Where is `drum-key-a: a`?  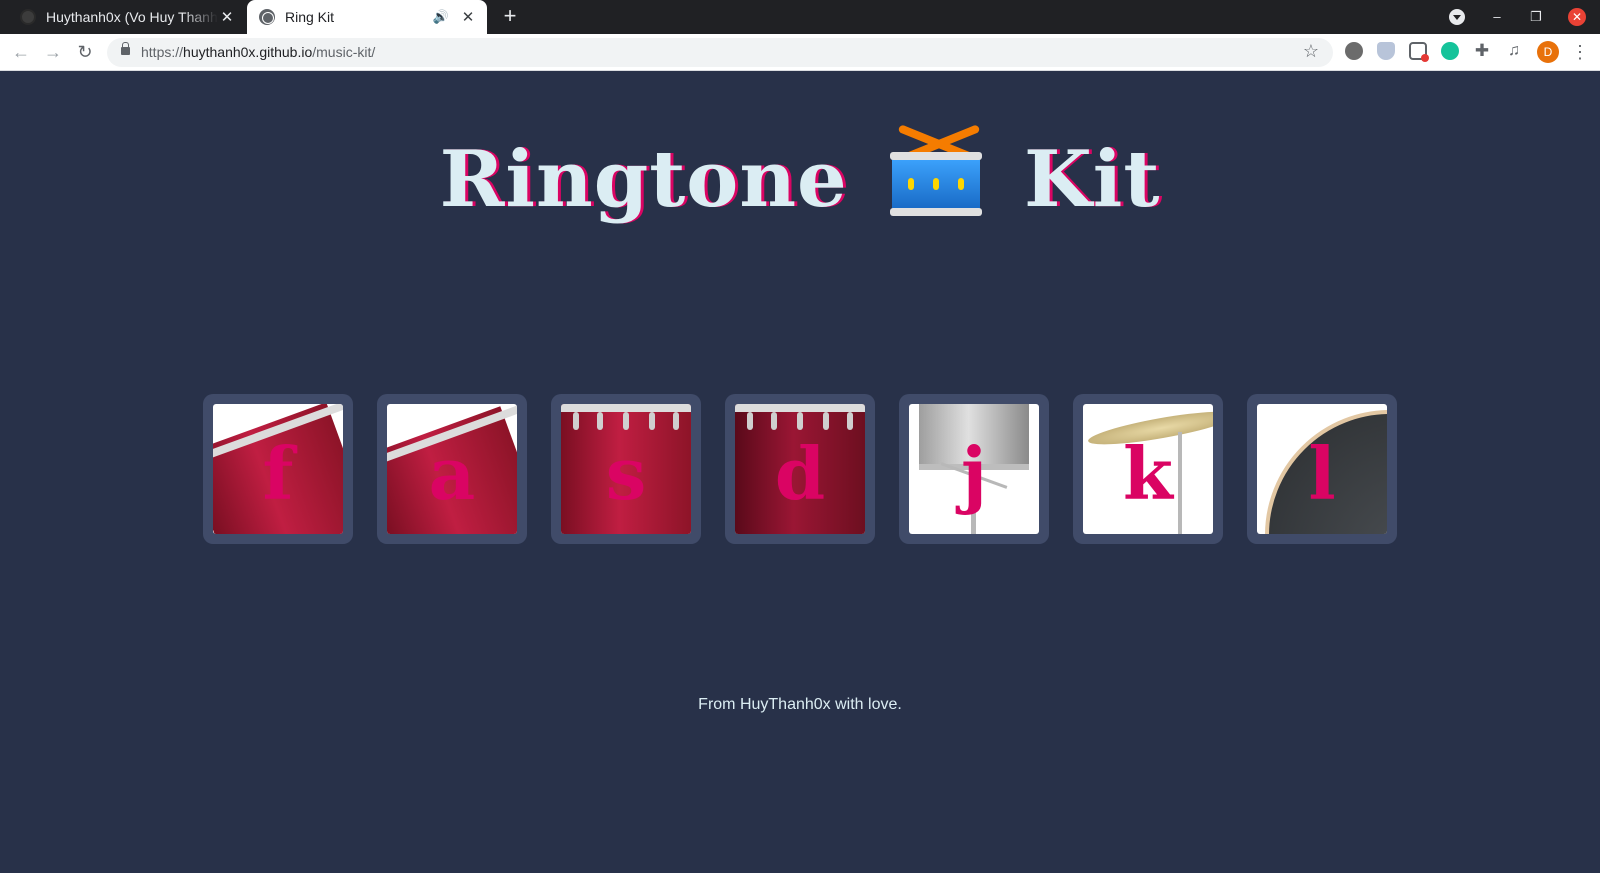 drum-key-a: a is located at coordinates (452, 469).